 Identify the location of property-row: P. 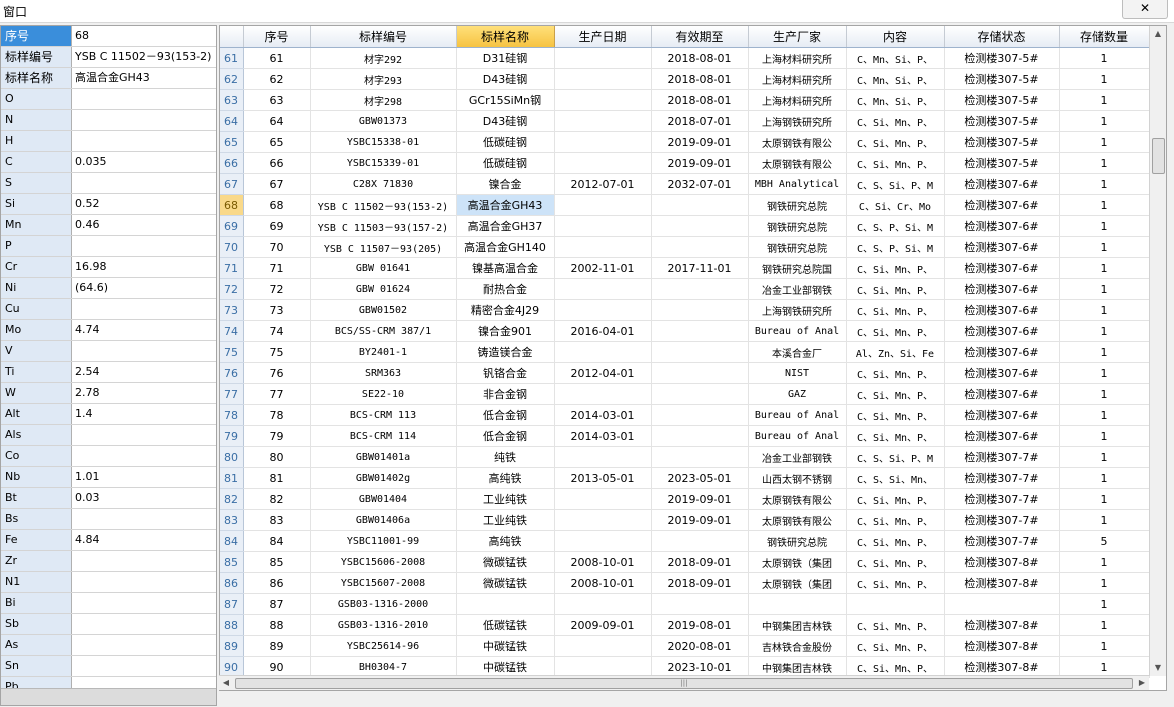
(108, 246).